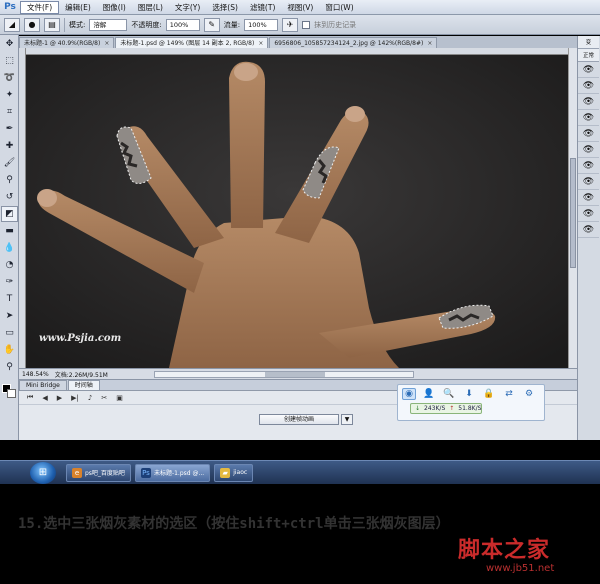 Image resolution: width=600 pixels, height=584 pixels. I want to click on pen-tool-icon: ✑, so click(9, 282).